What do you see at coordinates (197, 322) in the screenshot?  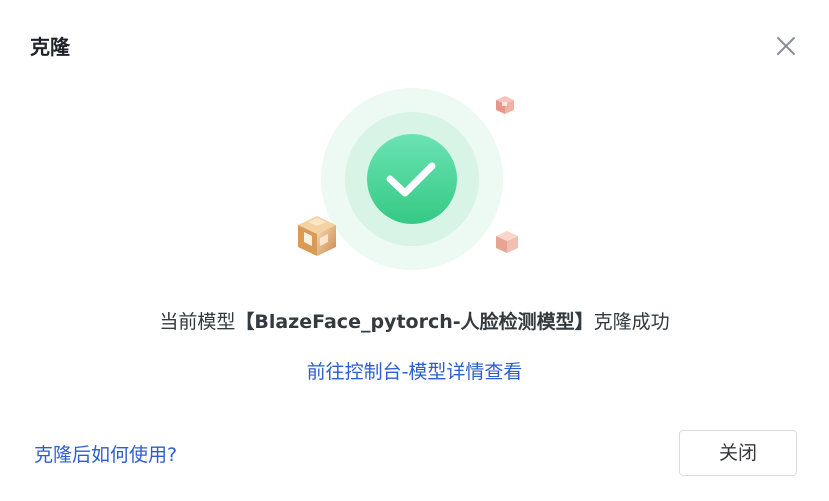 I see `message-prefix: 当前模型` at bounding box center [197, 322].